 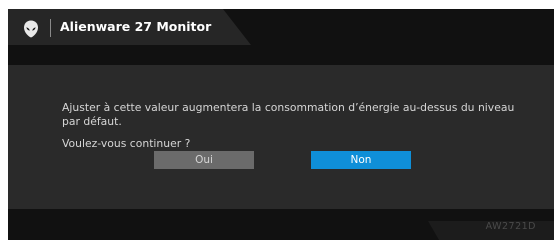 I want to click on footer-tab-shape, so click(x=491, y=230).